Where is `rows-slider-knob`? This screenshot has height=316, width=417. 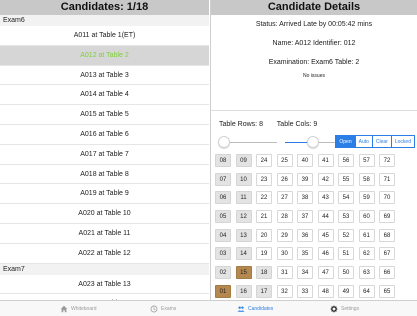 rows-slider-knob is located at coordinates (223, 142).